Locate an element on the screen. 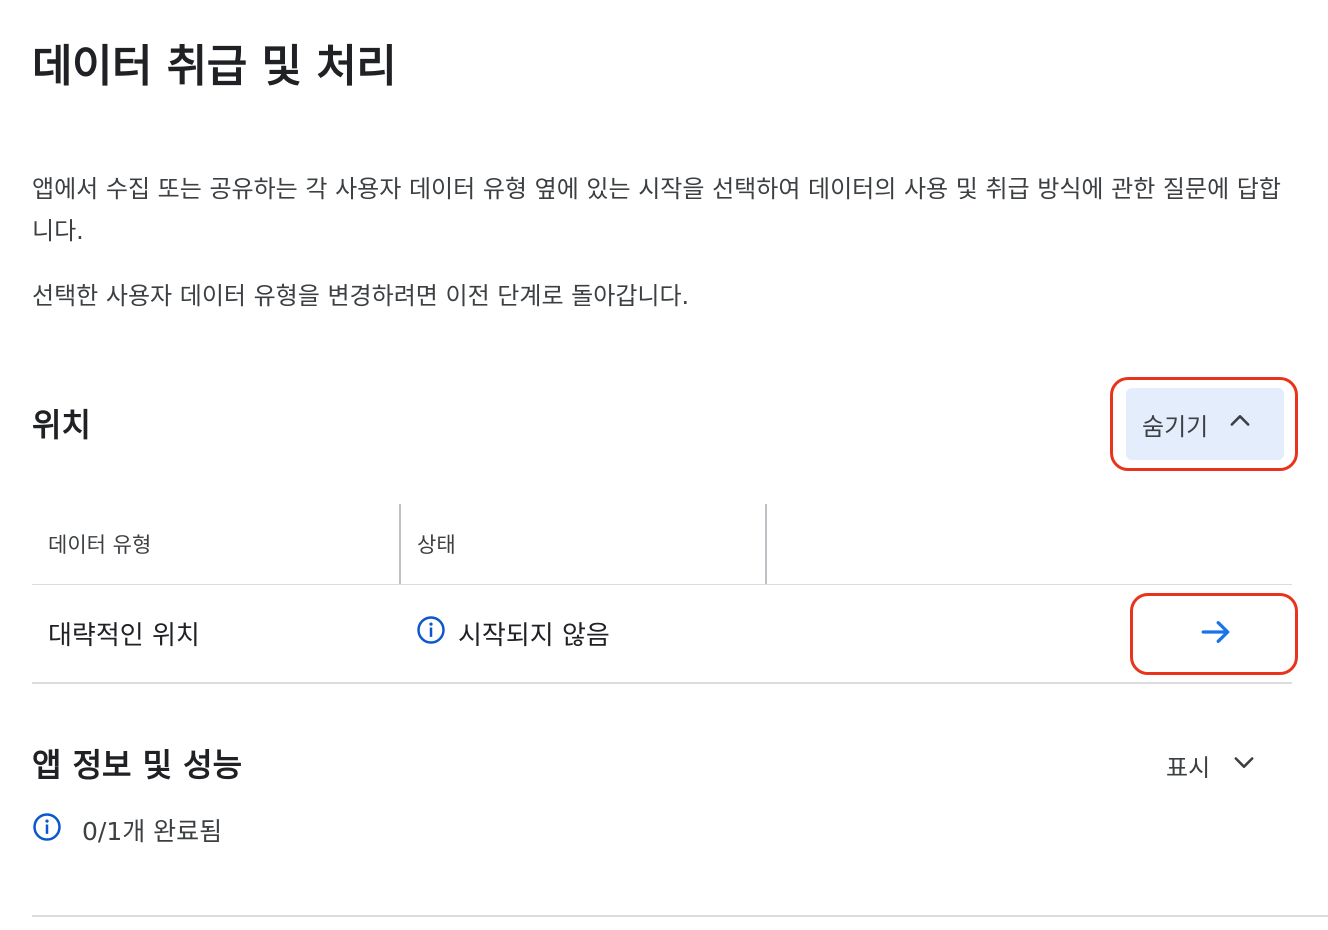 The image size is (1328, 930). show-toggle-label: 표시 is located at coordinates (1188, 767).